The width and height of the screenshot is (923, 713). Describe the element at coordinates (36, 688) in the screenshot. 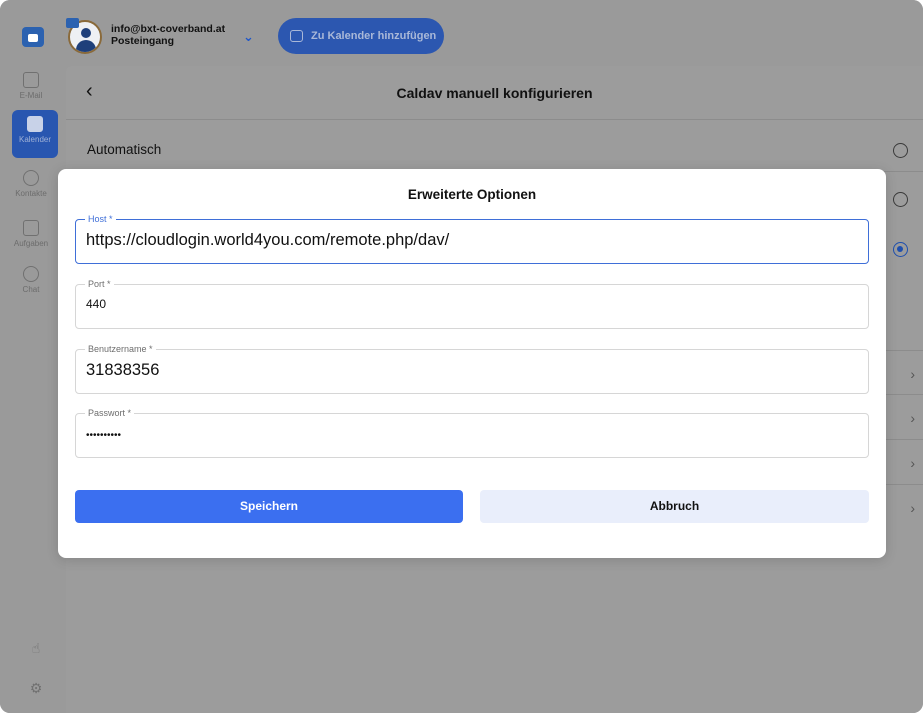

I see `gear-icon: ⚙` at that location.